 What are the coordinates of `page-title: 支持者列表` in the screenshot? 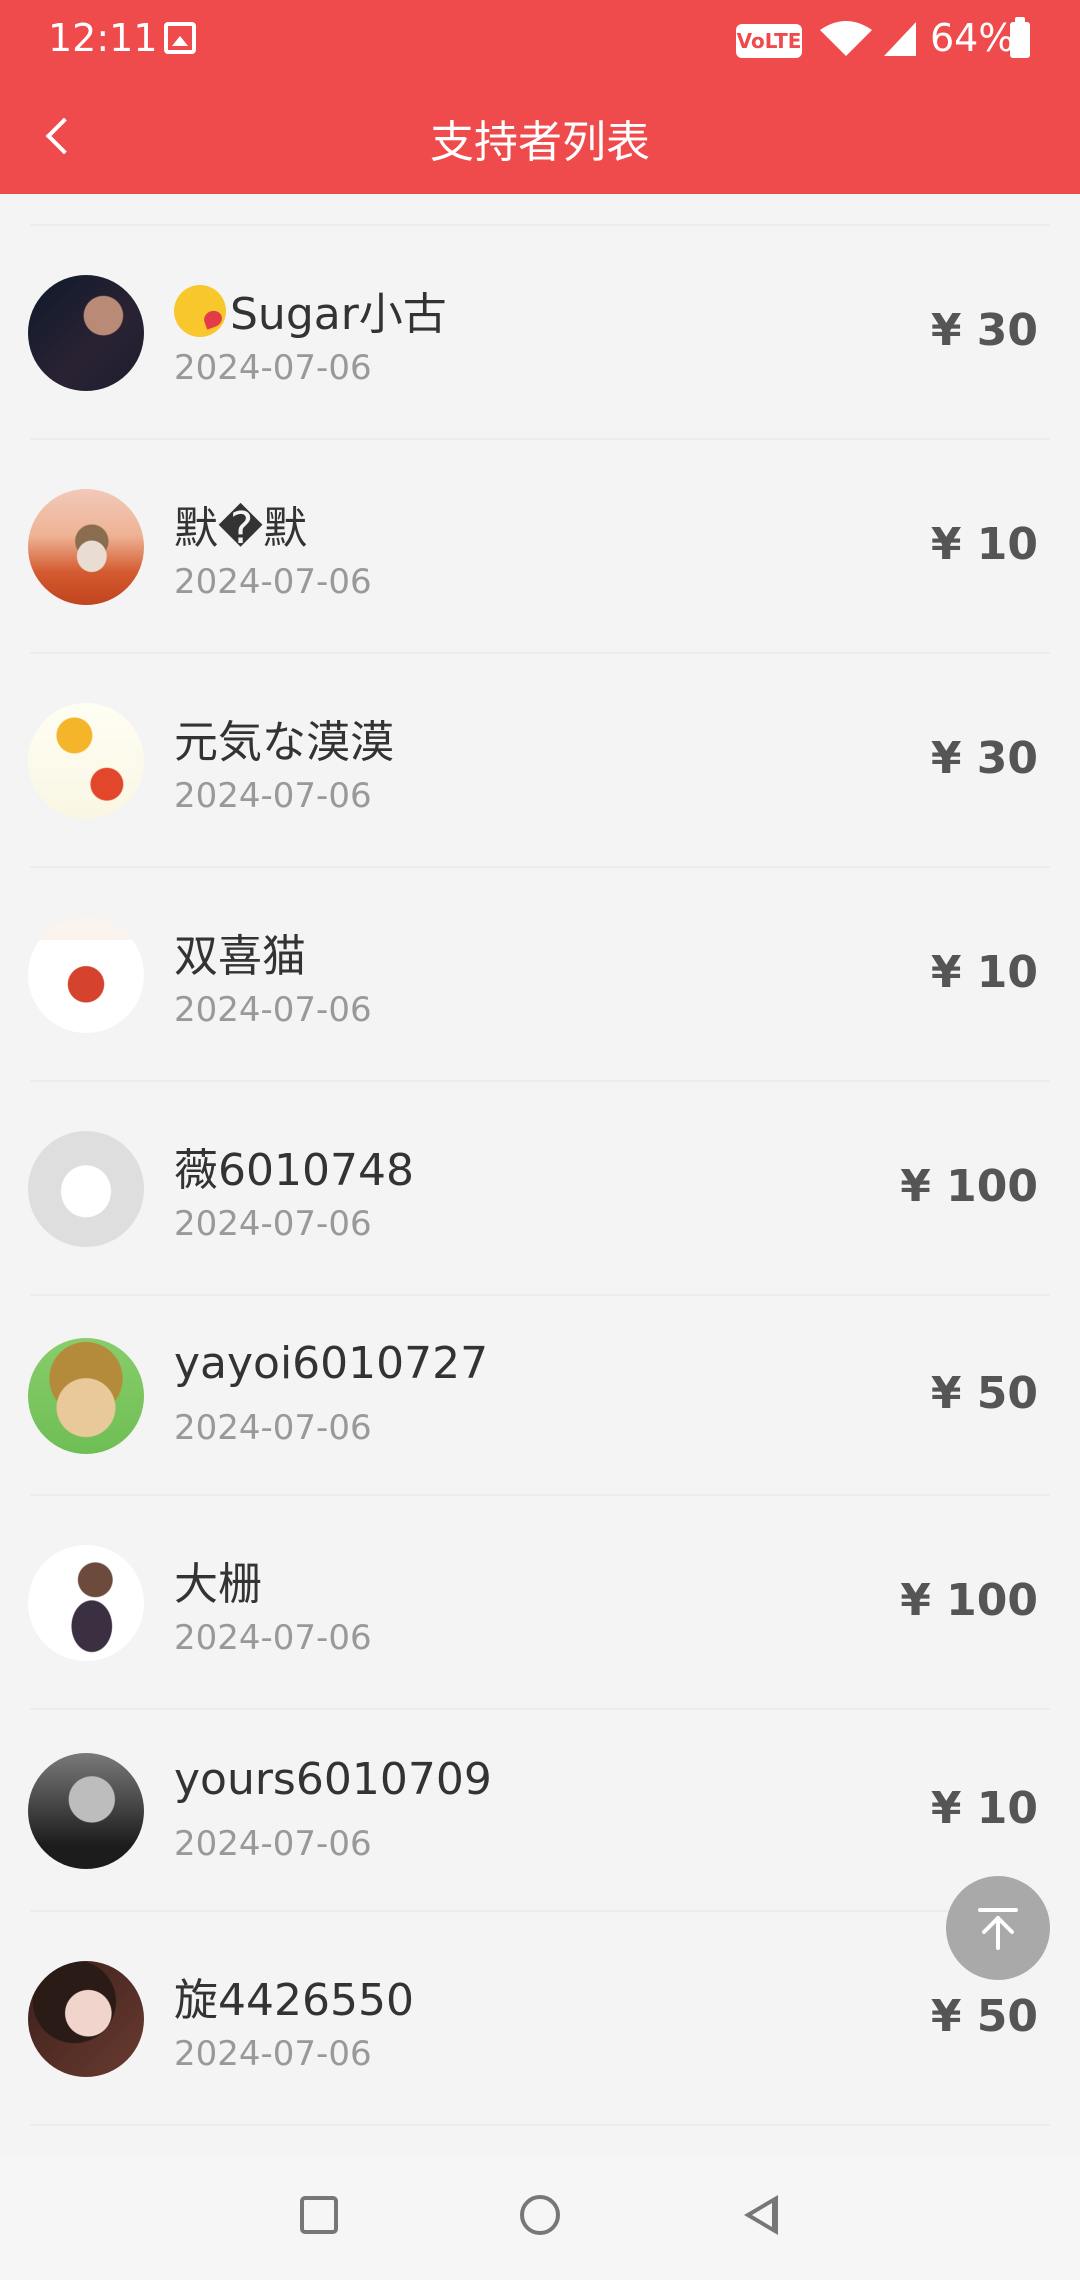 It's located at (540, 142).